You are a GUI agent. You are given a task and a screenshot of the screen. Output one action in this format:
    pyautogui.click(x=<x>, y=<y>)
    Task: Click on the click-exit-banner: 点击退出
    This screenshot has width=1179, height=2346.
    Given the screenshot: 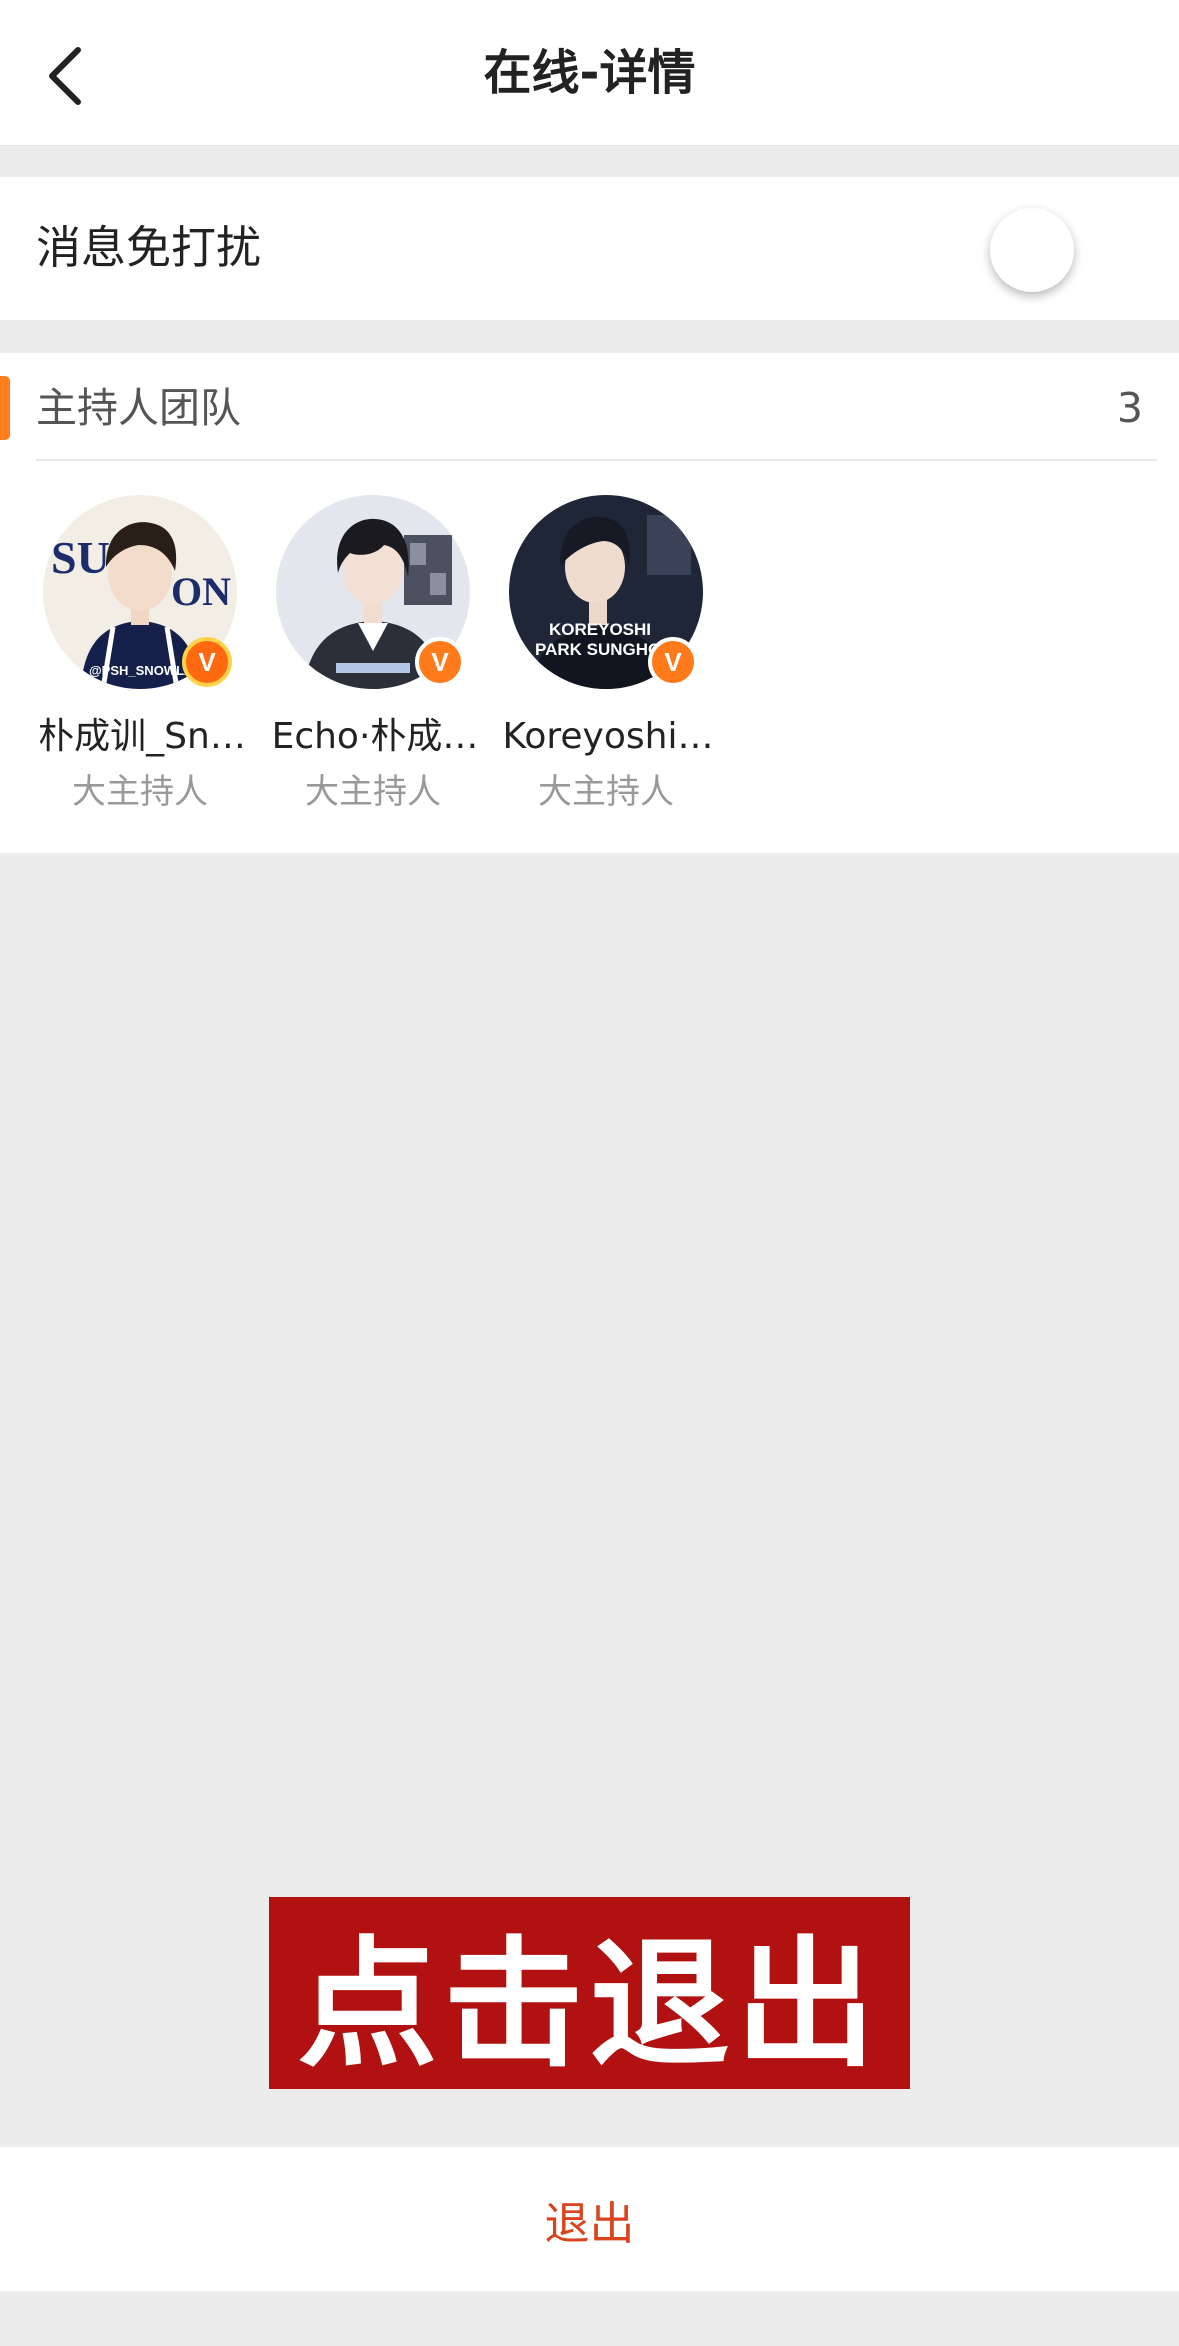 What is the action you would take?
    pyautogui.click(x=589, y=1993)
    